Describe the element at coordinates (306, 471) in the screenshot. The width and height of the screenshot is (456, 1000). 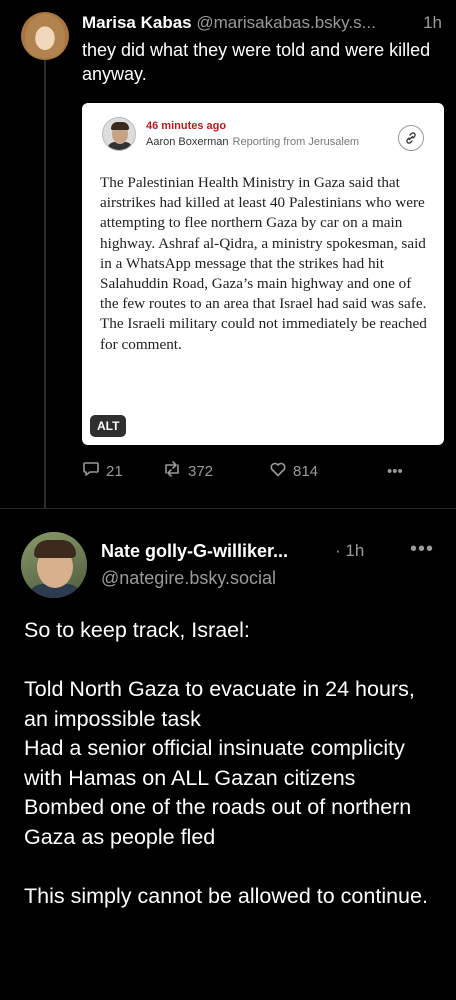
I see `like-count: 814` at that location.